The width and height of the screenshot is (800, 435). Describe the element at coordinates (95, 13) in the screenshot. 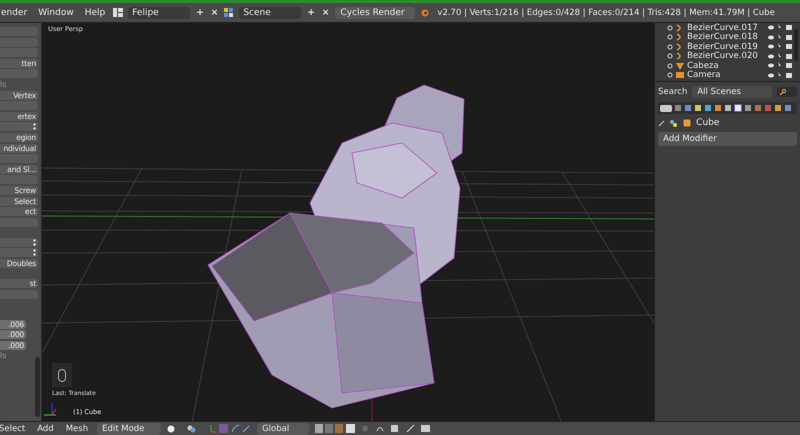

I see `menu-item: Help` at that location.